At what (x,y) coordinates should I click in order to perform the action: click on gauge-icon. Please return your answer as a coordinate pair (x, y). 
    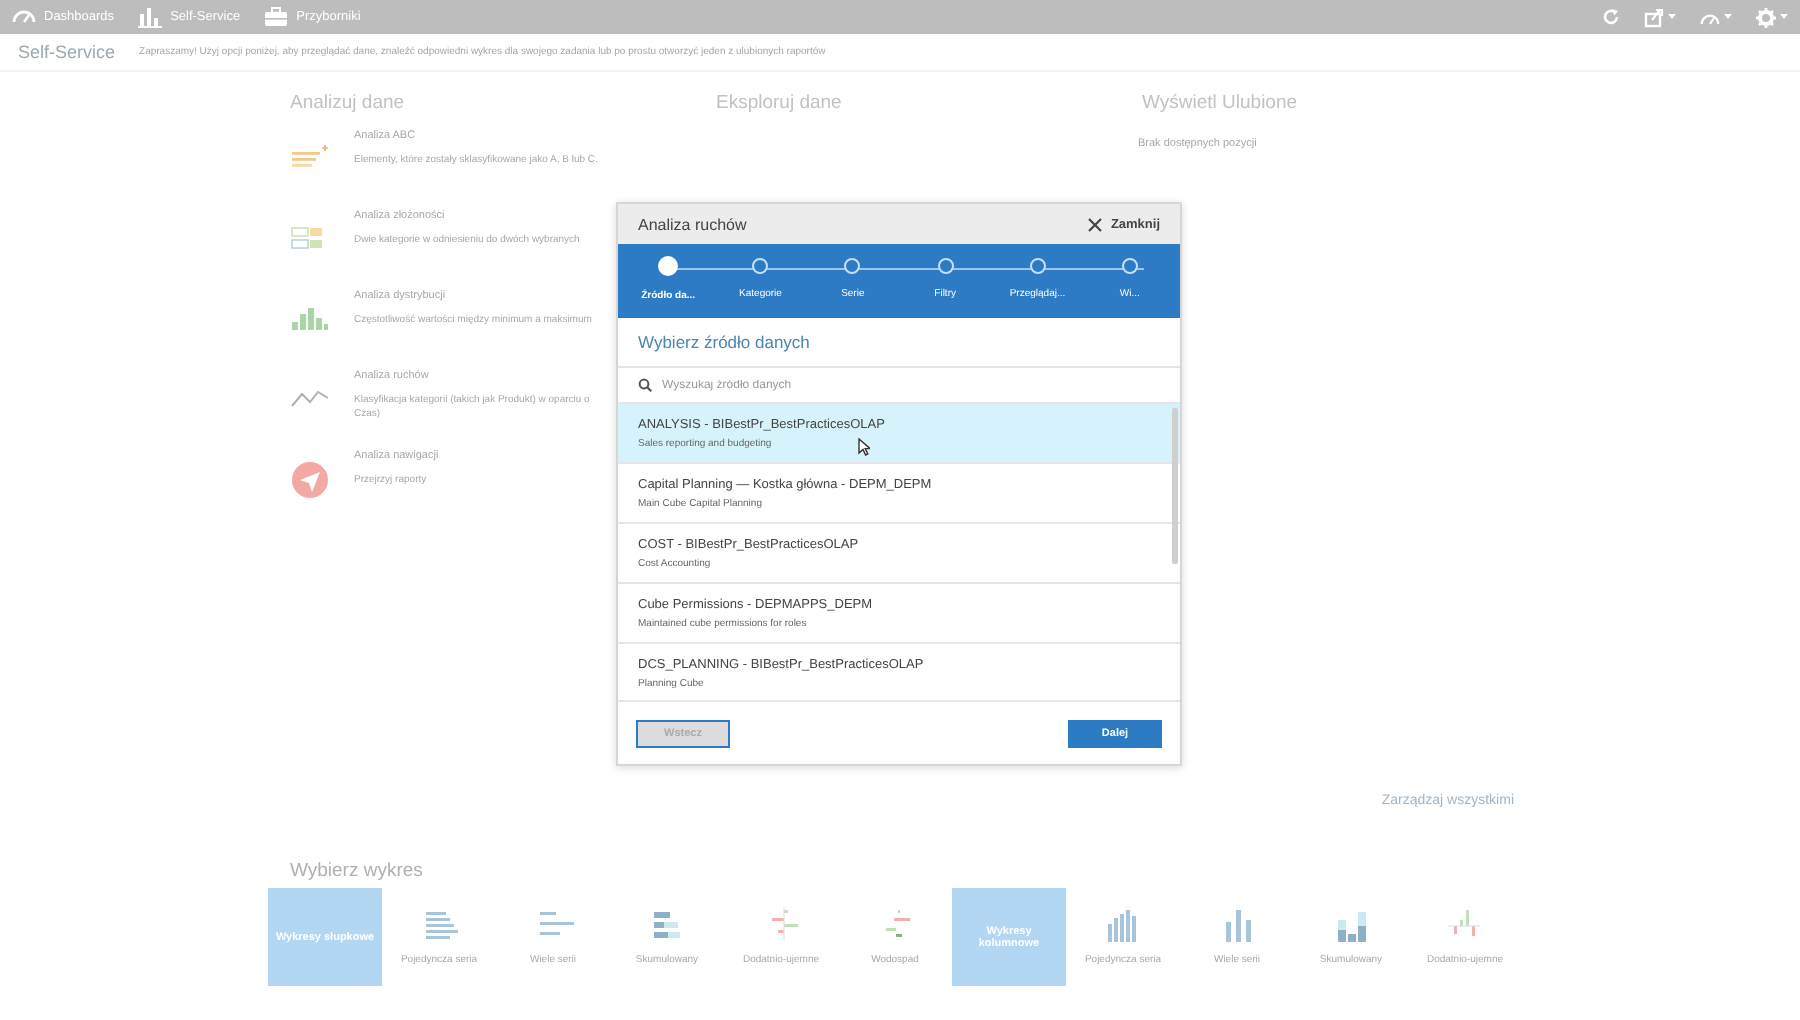
    Looking at the image, I should click on (24, 17).